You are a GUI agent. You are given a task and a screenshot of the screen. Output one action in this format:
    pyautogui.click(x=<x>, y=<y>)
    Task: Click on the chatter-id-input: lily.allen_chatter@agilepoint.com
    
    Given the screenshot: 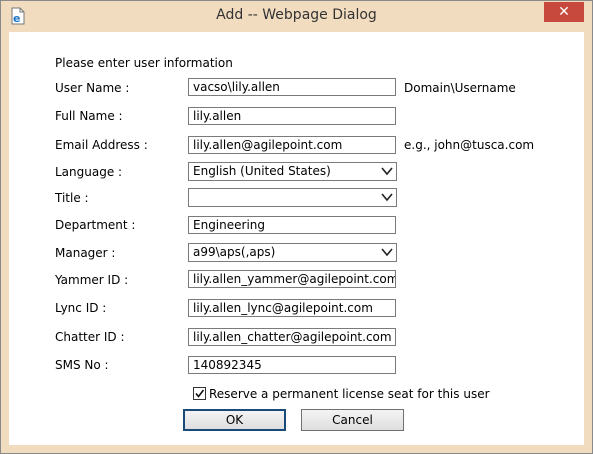 What is the action you would take?
    pyautogui.click(x=292, y=337)
    